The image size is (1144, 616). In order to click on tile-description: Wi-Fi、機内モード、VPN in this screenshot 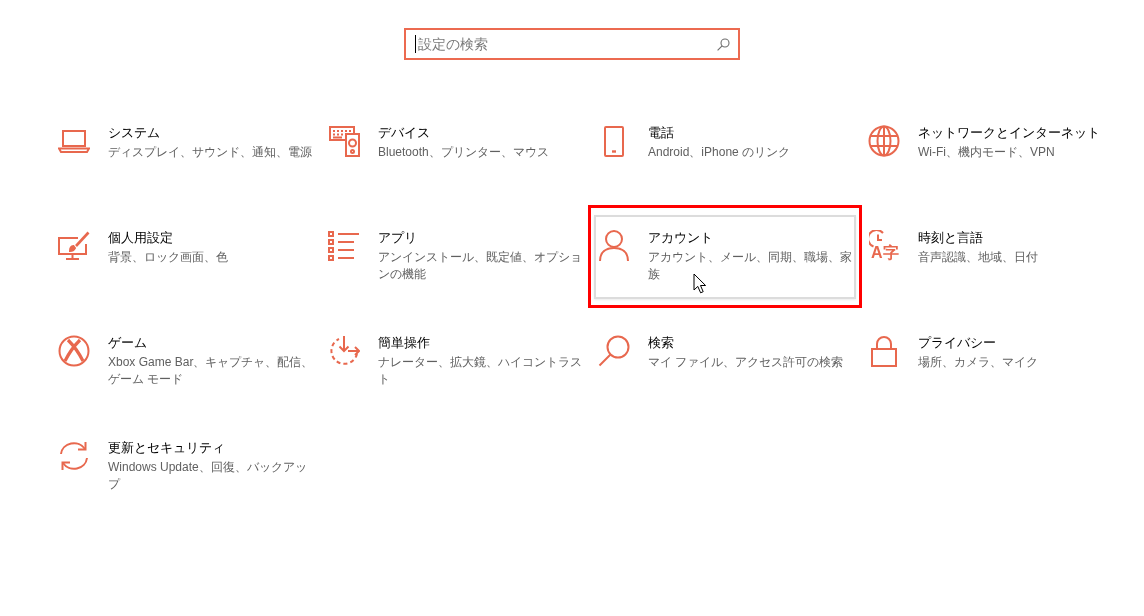, I will do `click(986, 152)`.